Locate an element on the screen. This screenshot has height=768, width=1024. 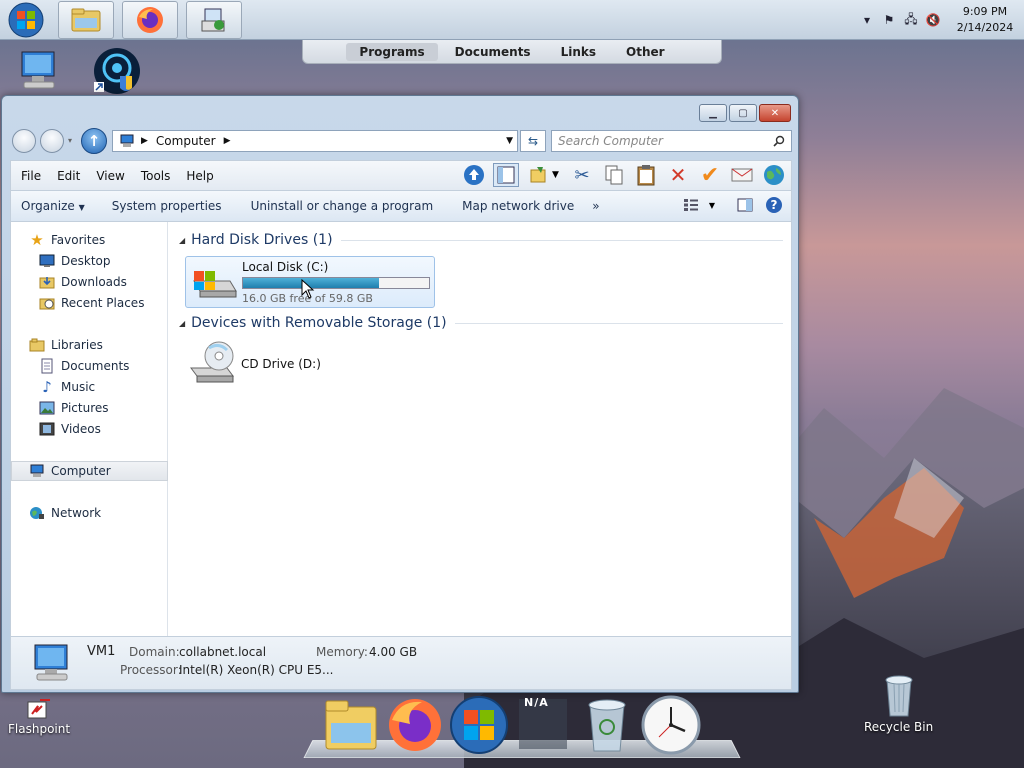
toolbar-globe-button is located at coordinates (774, 175).